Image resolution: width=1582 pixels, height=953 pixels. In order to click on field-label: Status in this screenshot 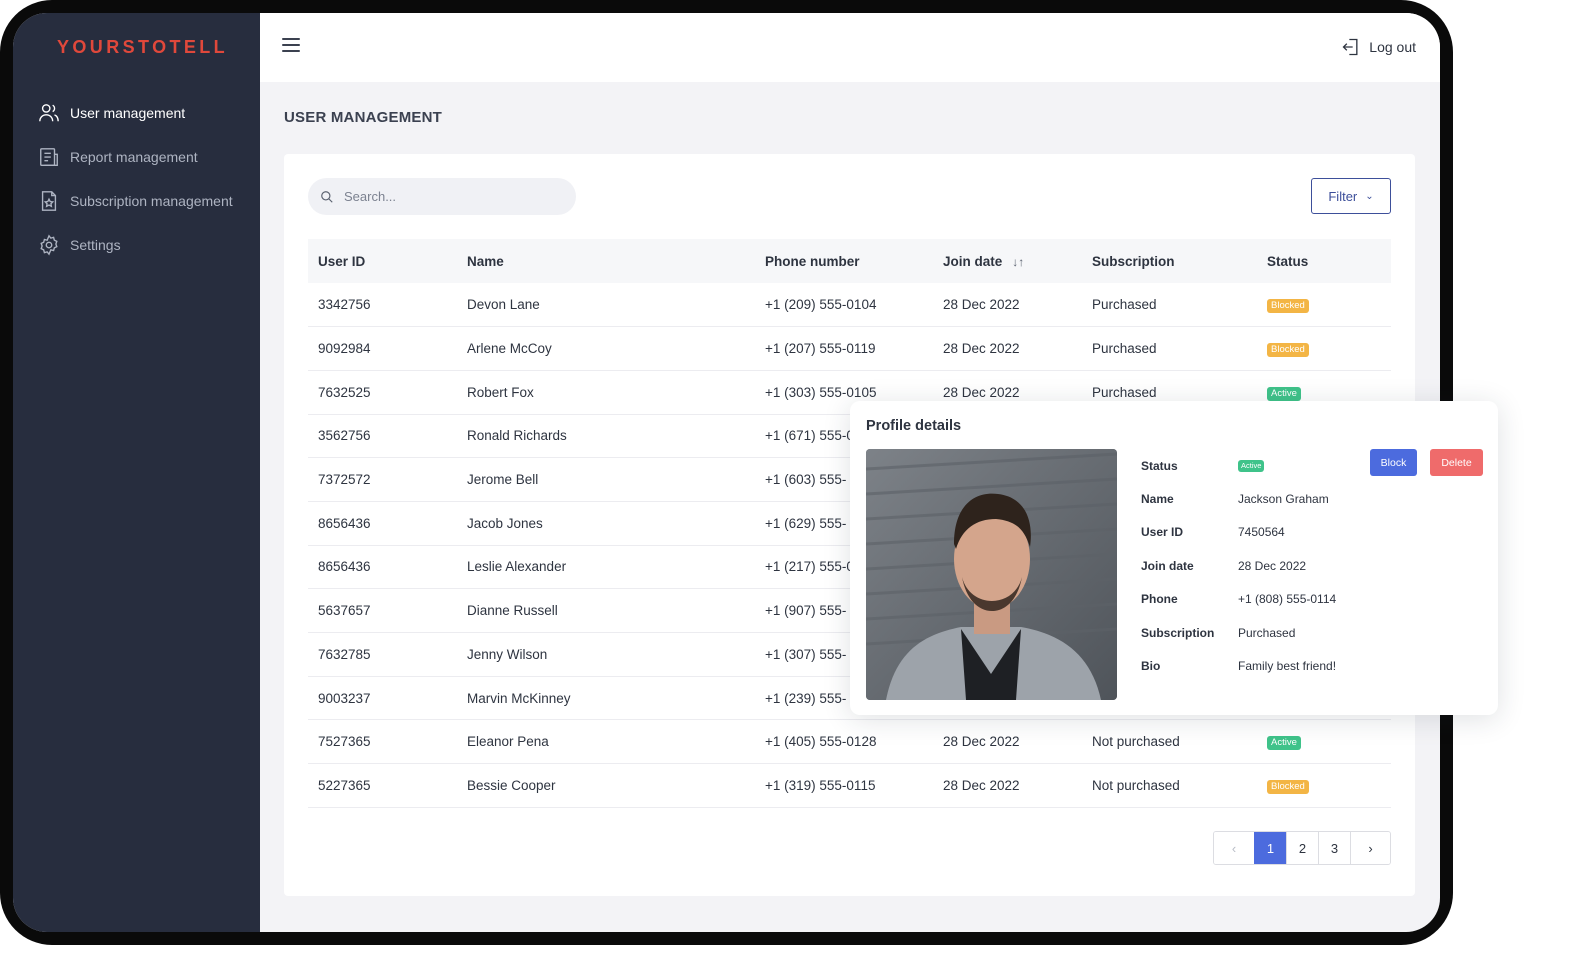, I will do `click(1159, 465)`.